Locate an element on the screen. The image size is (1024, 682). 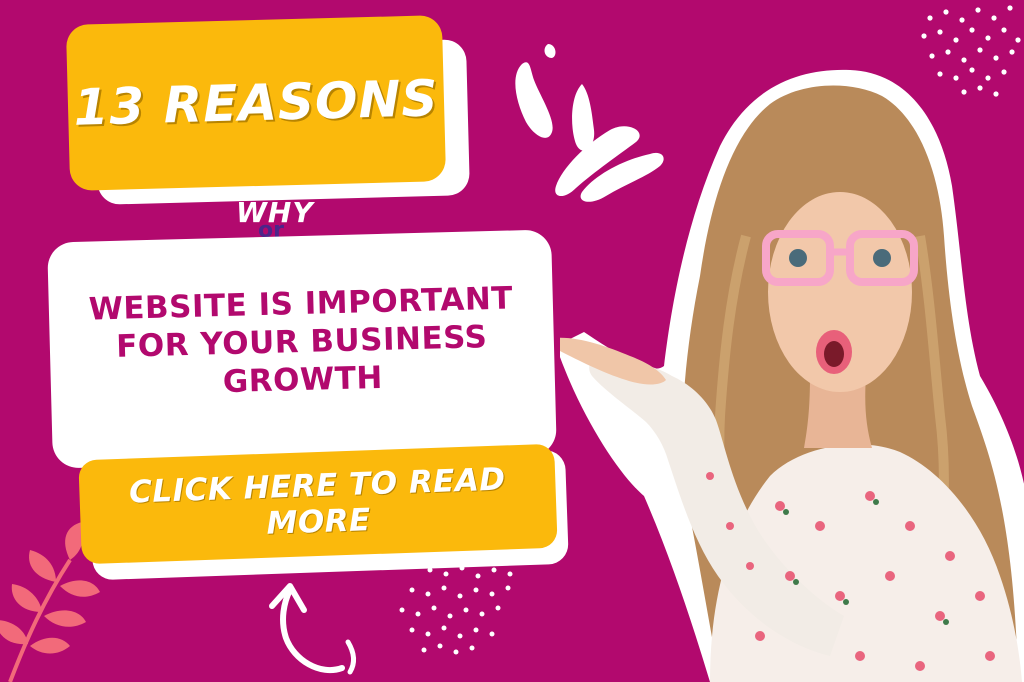
read-more-button: CLICK HERE TO READ MORE is located at coordinates (318, 504).